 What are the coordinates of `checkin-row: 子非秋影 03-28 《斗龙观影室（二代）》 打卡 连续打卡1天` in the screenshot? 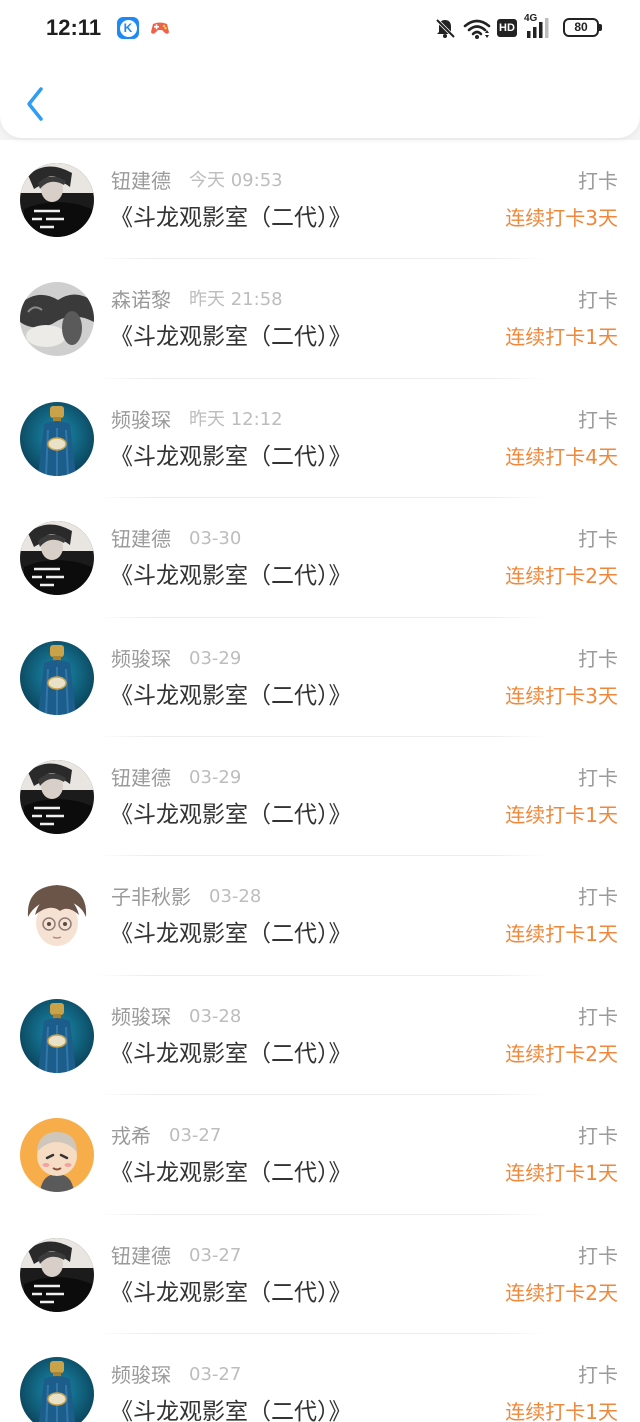 It's located at (320, 916).